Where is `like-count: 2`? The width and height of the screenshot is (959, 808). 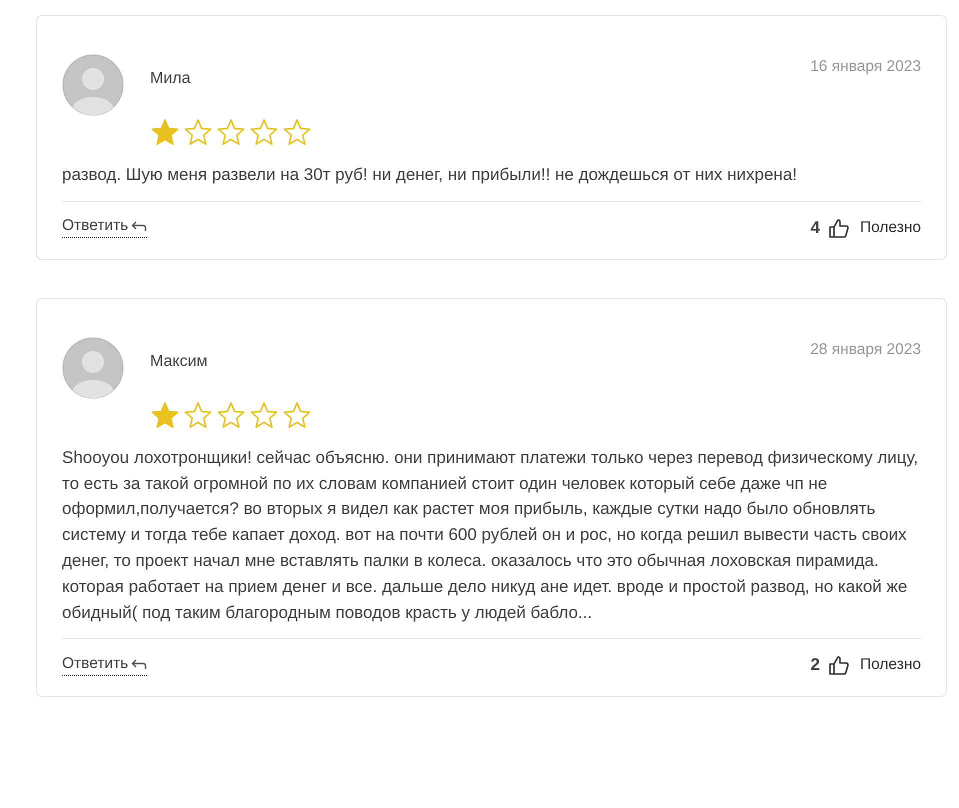
like-count: 2 is located at coordinates (815, 665).